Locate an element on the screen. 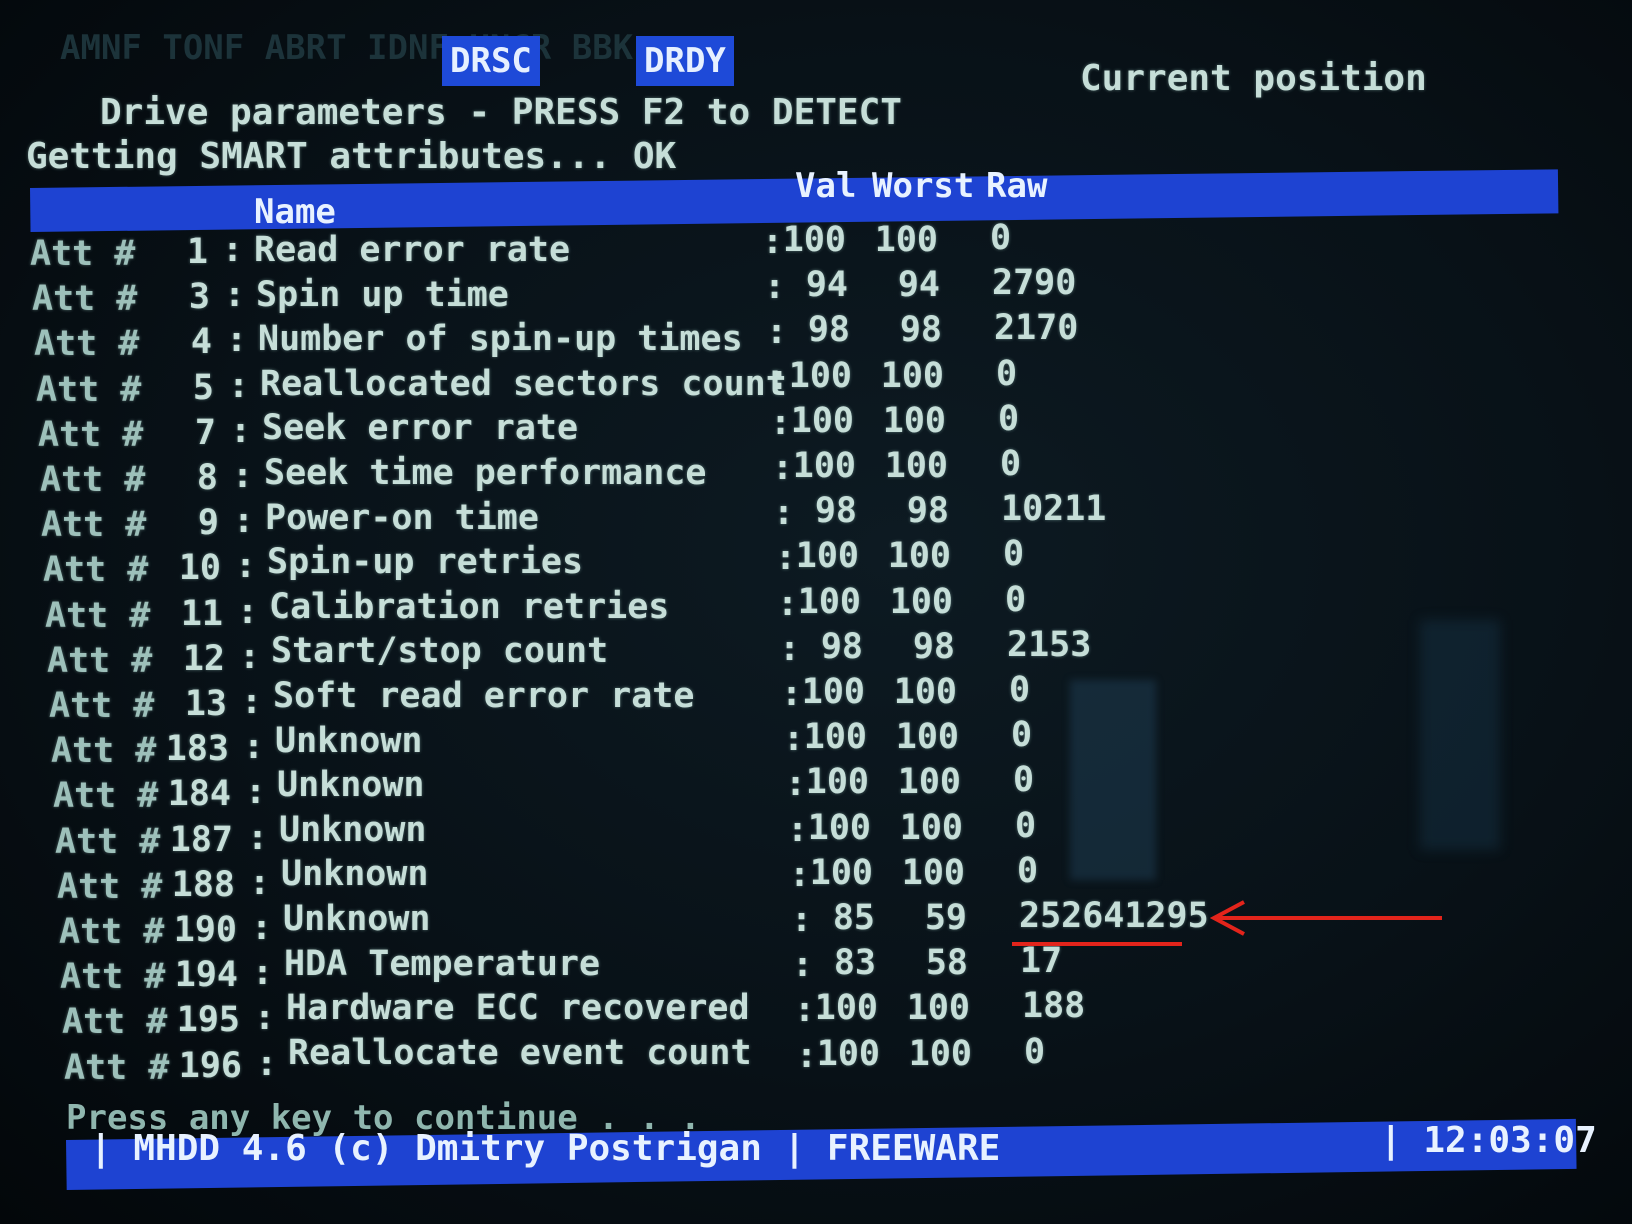 The width and height of the screenshot is (1632, 1224). attribute-worst: 94 is located at coordinates (918, 285).